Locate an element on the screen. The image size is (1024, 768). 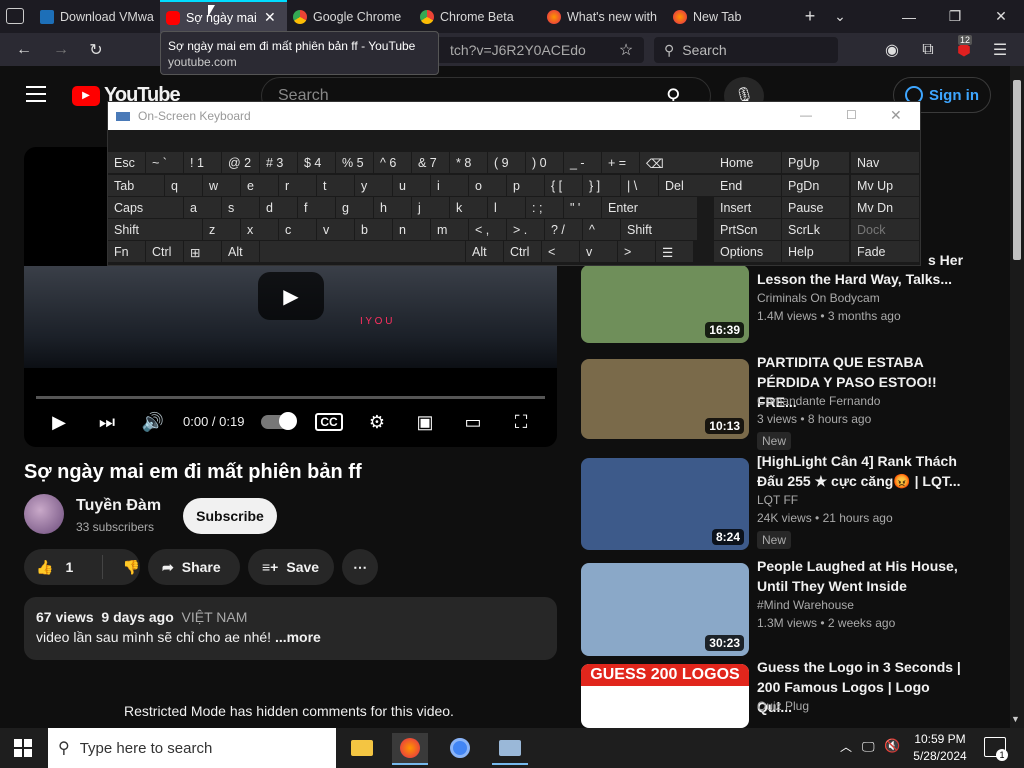
osk-key: i is located at coordinates (450, 185).